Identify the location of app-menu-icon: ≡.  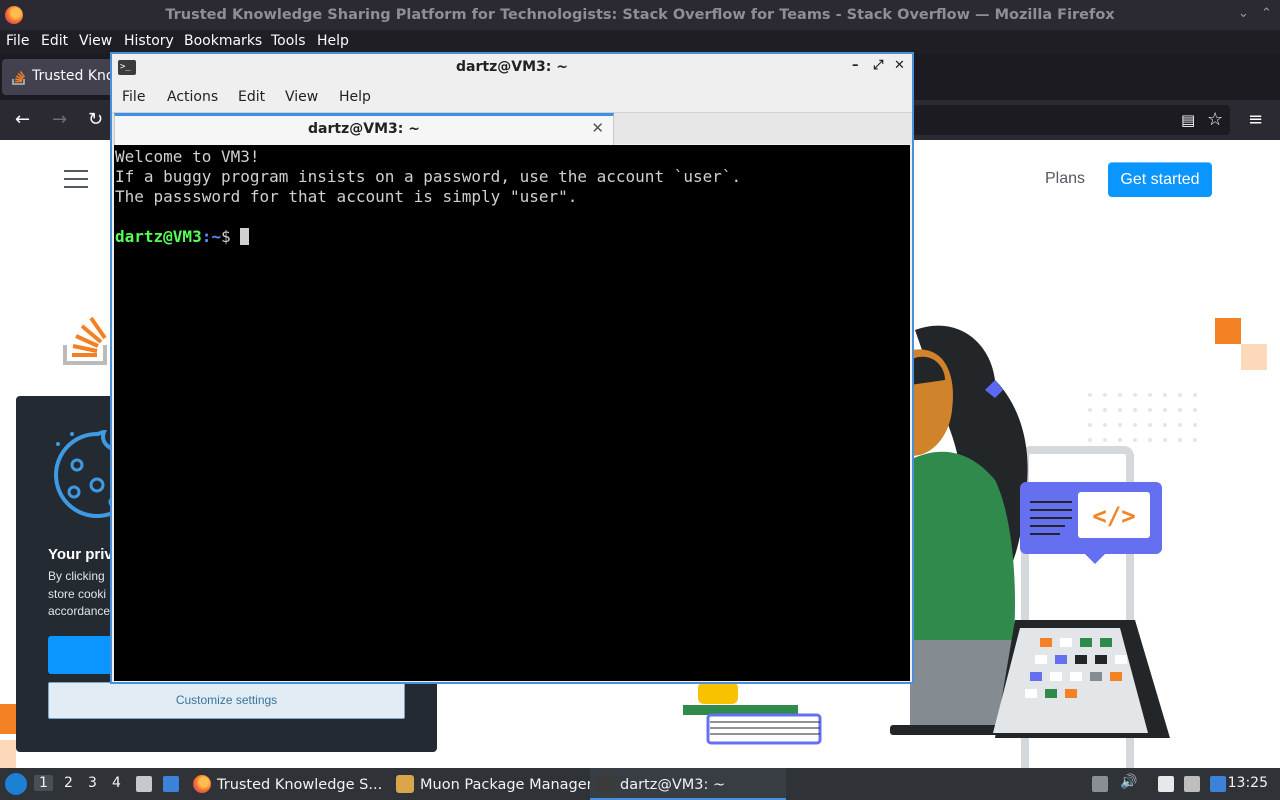
(1255, 119).